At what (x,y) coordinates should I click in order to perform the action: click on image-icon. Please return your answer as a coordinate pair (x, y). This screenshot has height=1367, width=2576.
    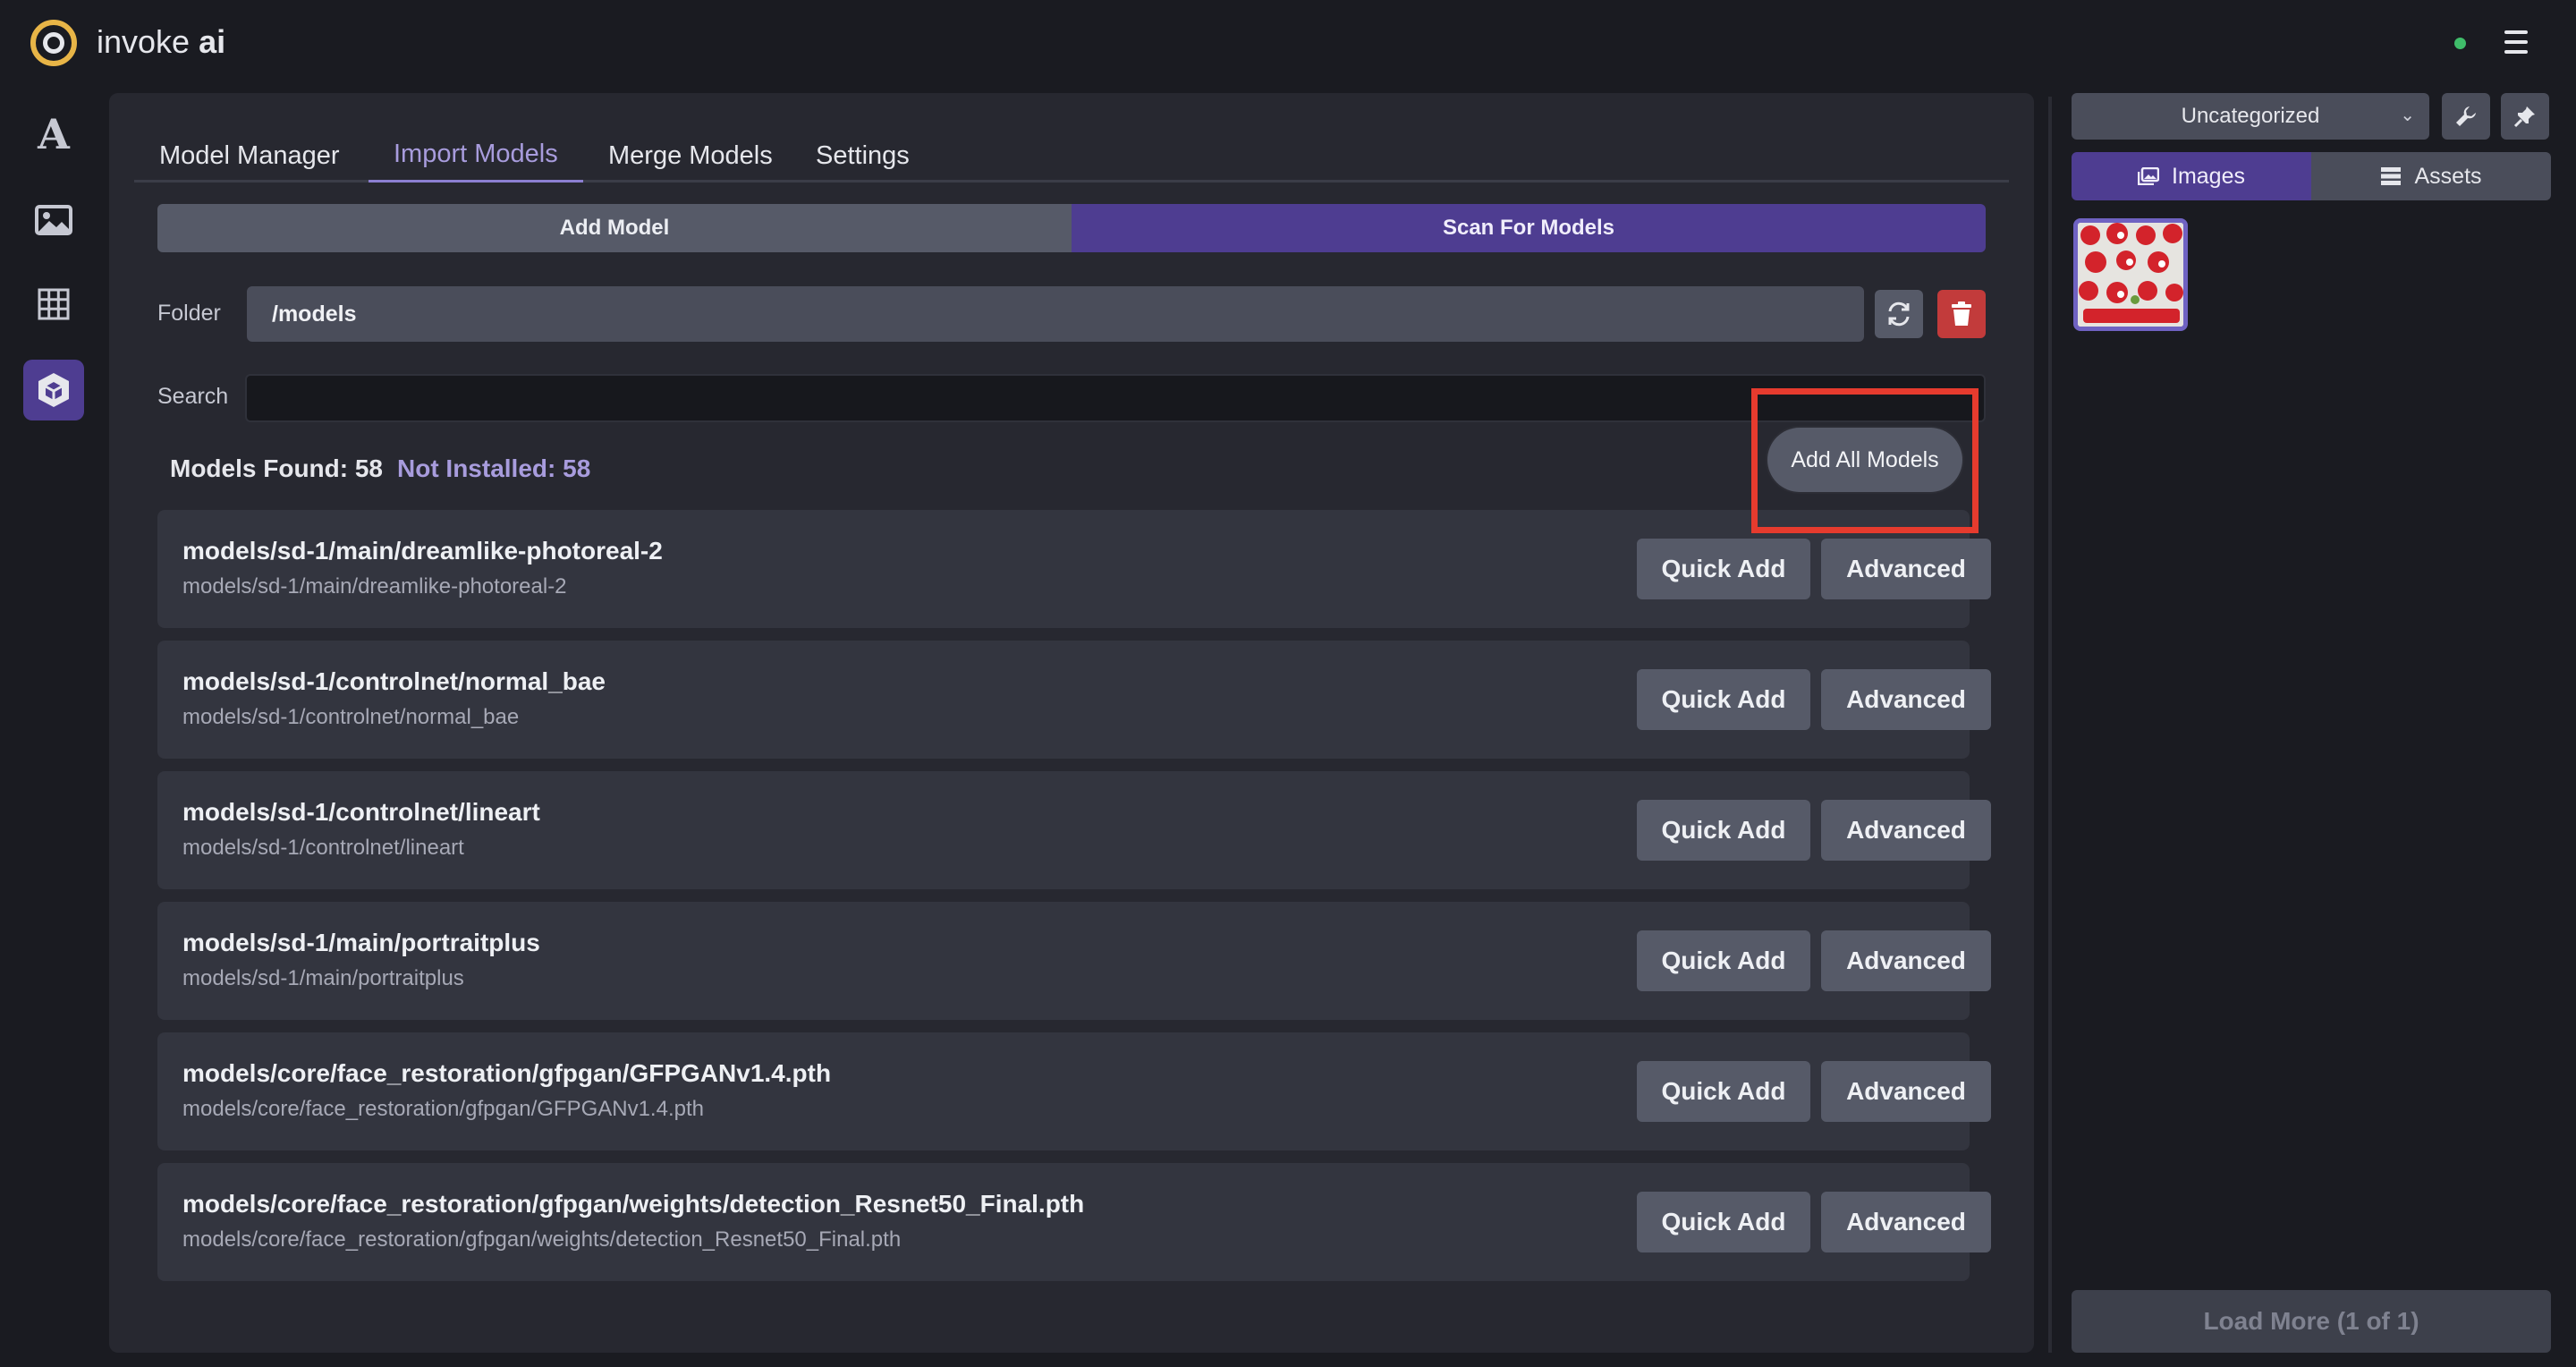
    Looking at the image, I should click on (53, 220).